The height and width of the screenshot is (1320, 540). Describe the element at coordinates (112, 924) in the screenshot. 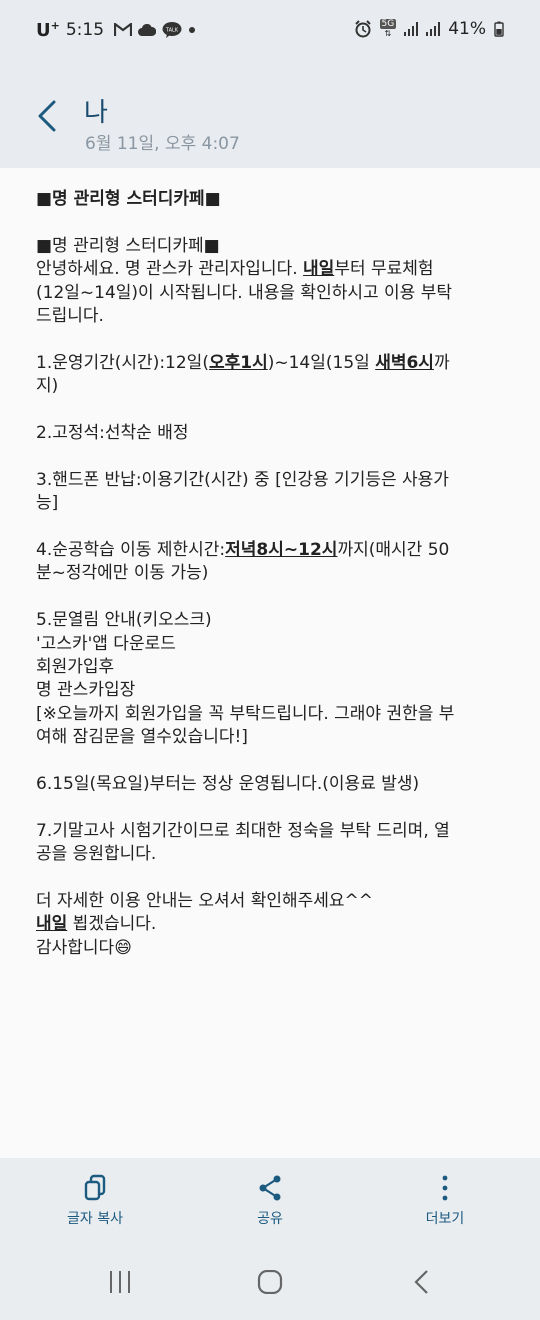

I see `message-text: 뵙겠습니다.` at that location.